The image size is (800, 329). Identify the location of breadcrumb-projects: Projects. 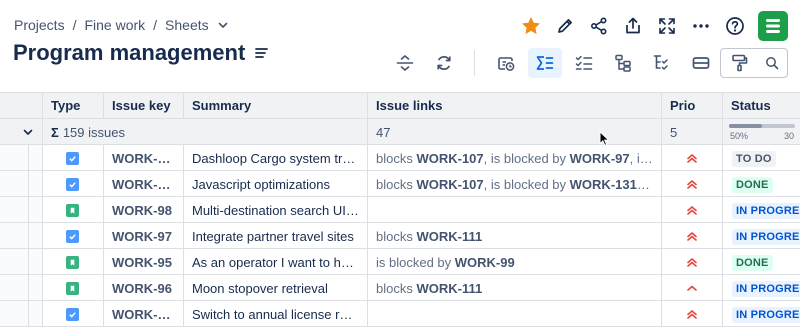
(39, 25).